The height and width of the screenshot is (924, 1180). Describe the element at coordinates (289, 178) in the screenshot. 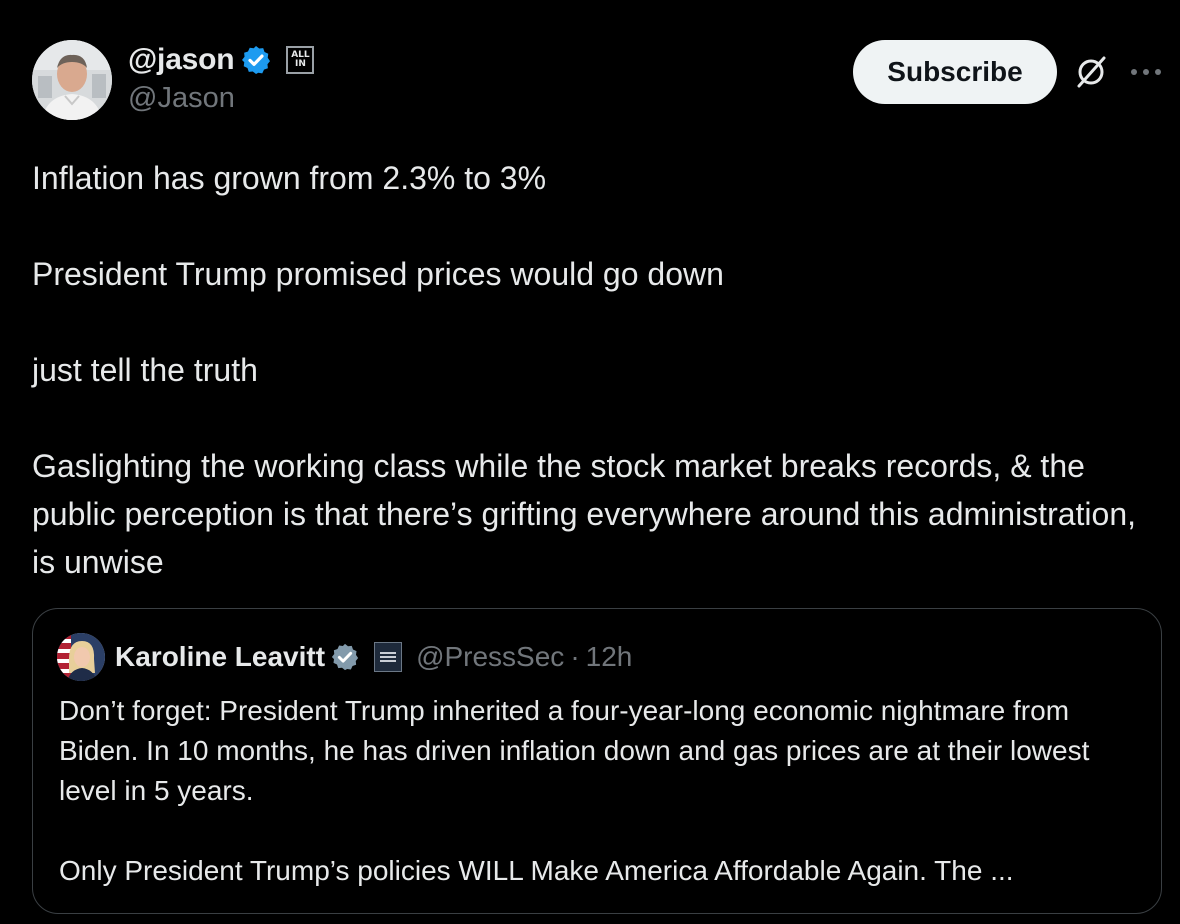

I see `tweet-paragraph: Inflation has grown from 2.3% to 3%` at that location.